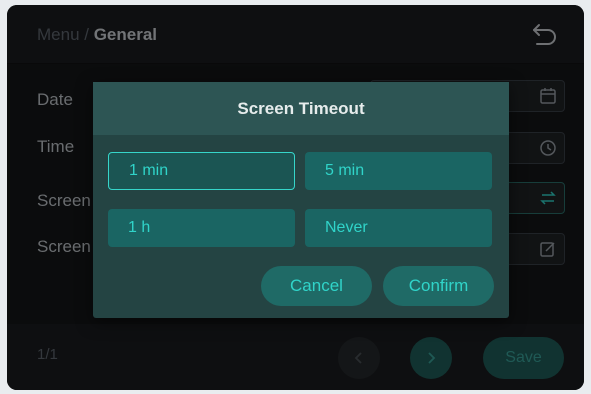  What do you see at coordinates (201, 171) in the screenshot?
I see `option-1-min: 1 min` at bounding box center [201, 171].